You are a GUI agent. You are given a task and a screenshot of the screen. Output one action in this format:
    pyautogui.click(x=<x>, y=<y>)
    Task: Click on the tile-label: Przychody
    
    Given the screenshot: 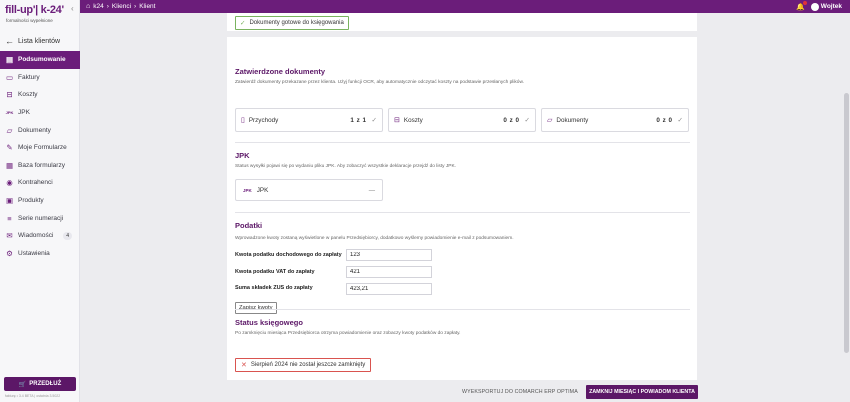 What is the action you would take?
    pyautogui.click(x=263, y=120)
    